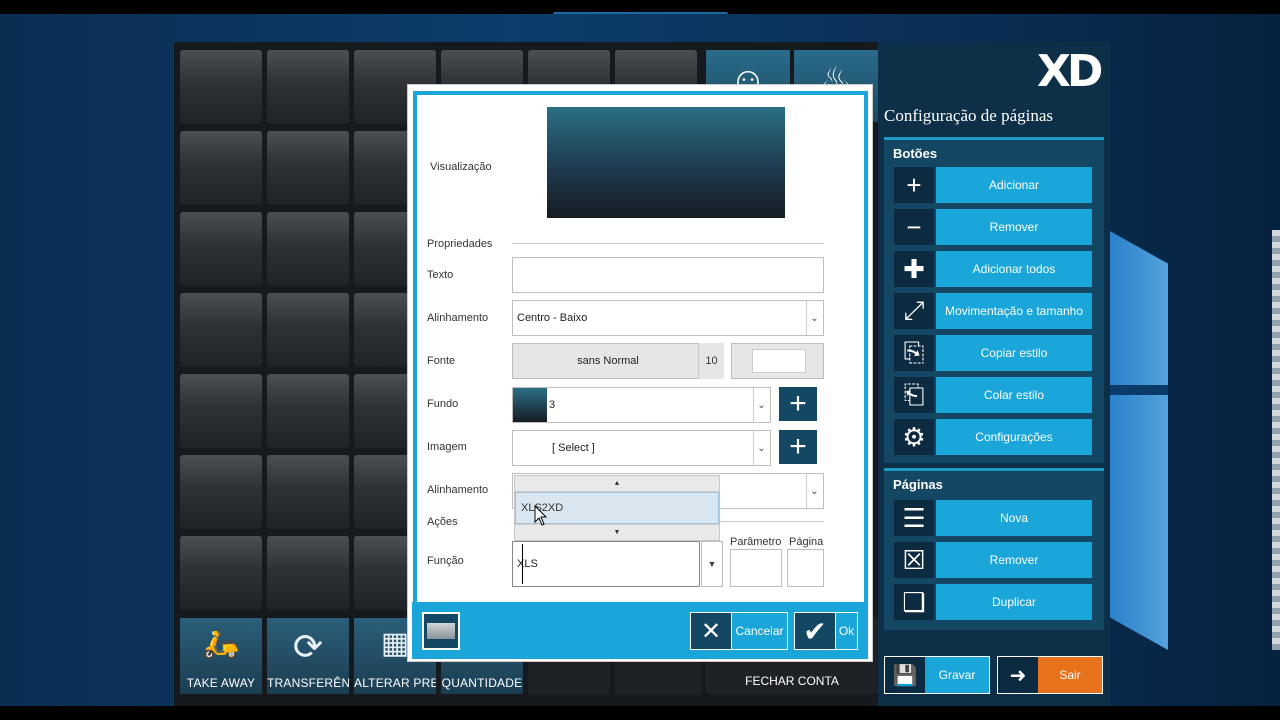  What do you see at coordinates (1070, 675) in the screenshot?
I see `sair-label: Sair` at bounding box center [1070, 675].